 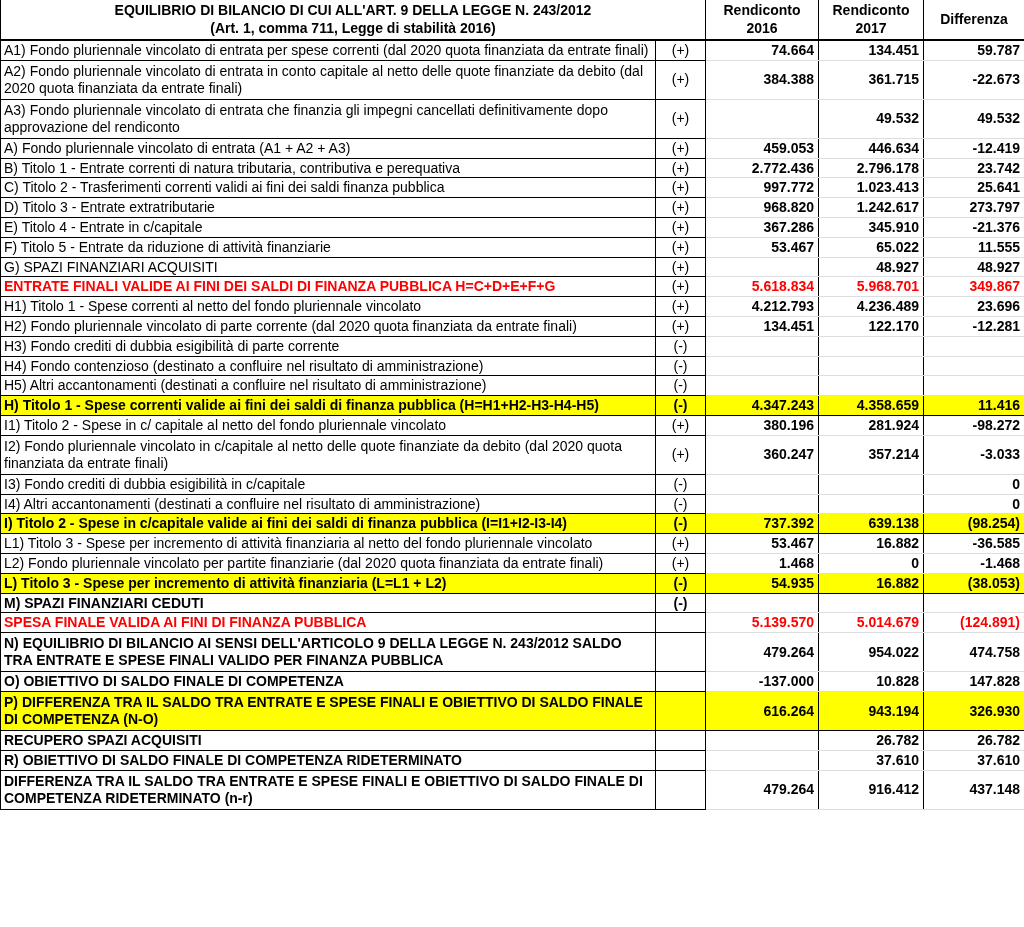 What do you see at coordinates (328, 760) in the screenshot?
I see `row-label: R) OBIETTIVO DI SALDO FINALE DI COMPETENZA RIDETERMINATO` at bounding box center [328, 760].